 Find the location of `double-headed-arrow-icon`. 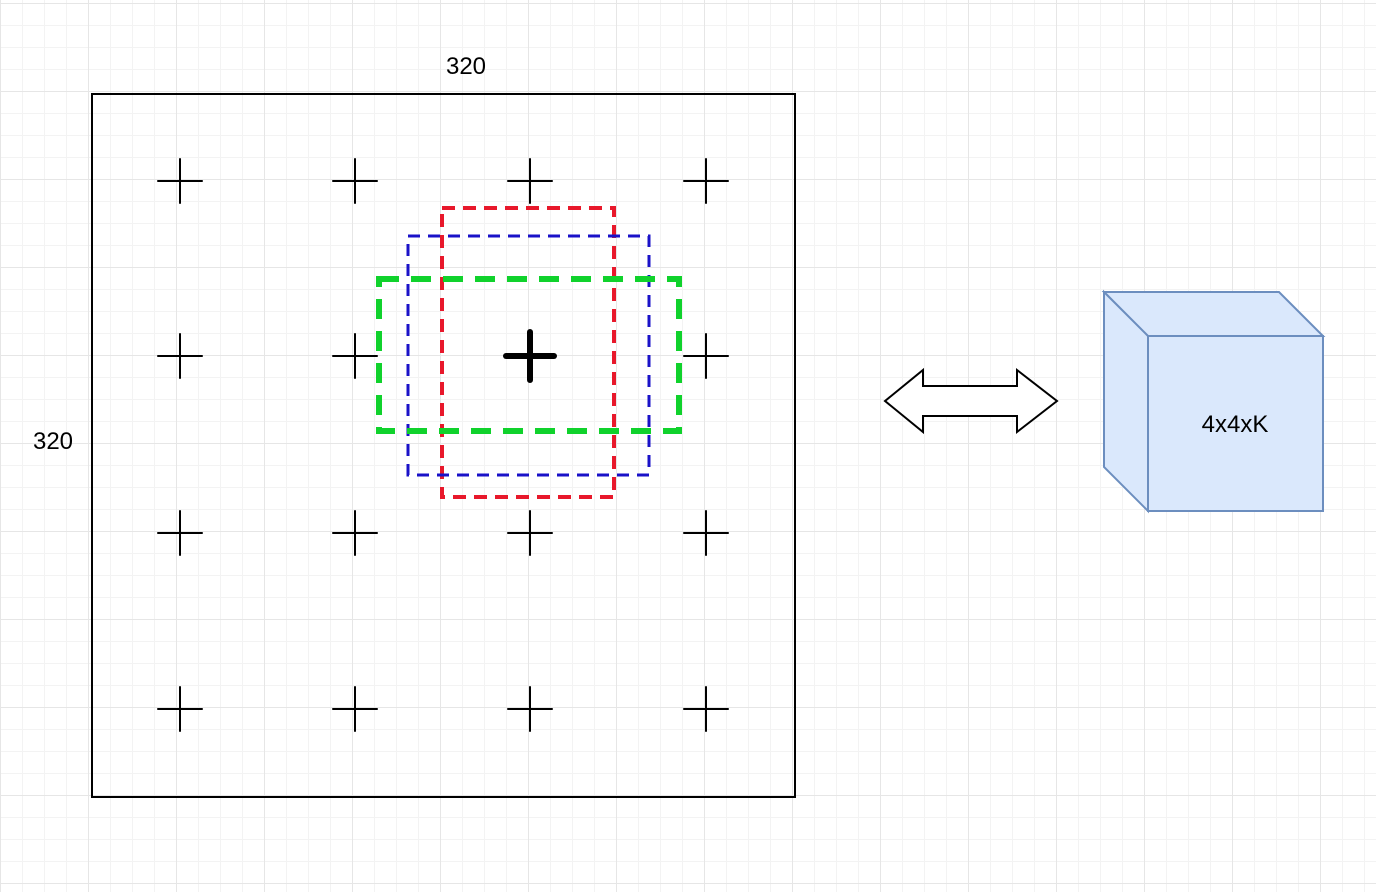

double-headed-arrow-icon is located at coordinates (971, 401).